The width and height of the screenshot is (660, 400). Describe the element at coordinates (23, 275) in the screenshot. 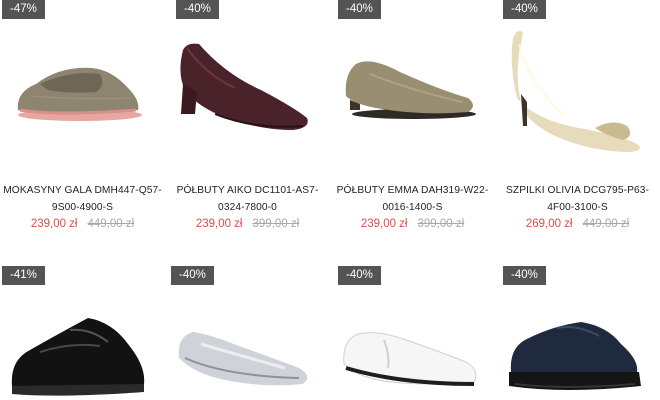

I see `discount-badge: -41%` at that location.